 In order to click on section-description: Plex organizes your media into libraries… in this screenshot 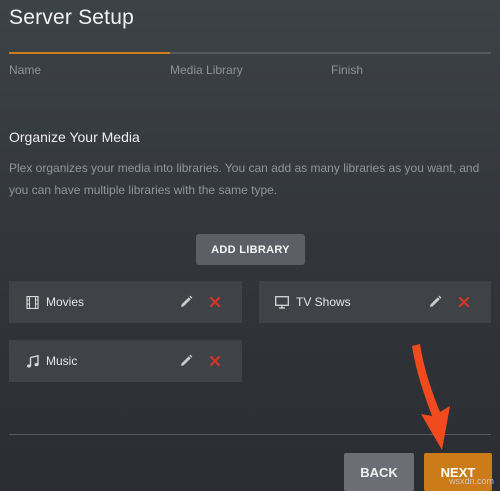, I will do `click(244, 179)`.